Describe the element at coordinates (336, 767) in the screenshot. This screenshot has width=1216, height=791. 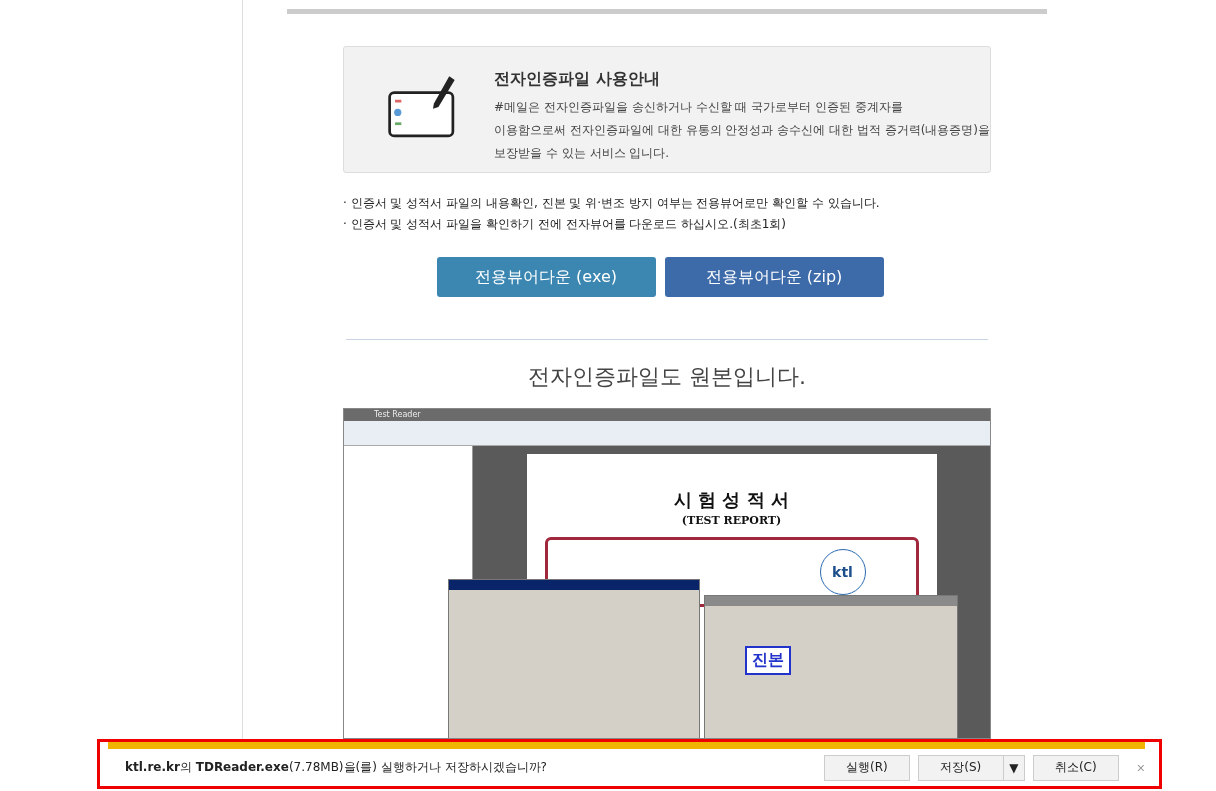
I see `download-message: ktl.re.kr의 TDReader.exe(7.78MB)을(를) 실행하거나 저장하시겠습니까?` at that location.